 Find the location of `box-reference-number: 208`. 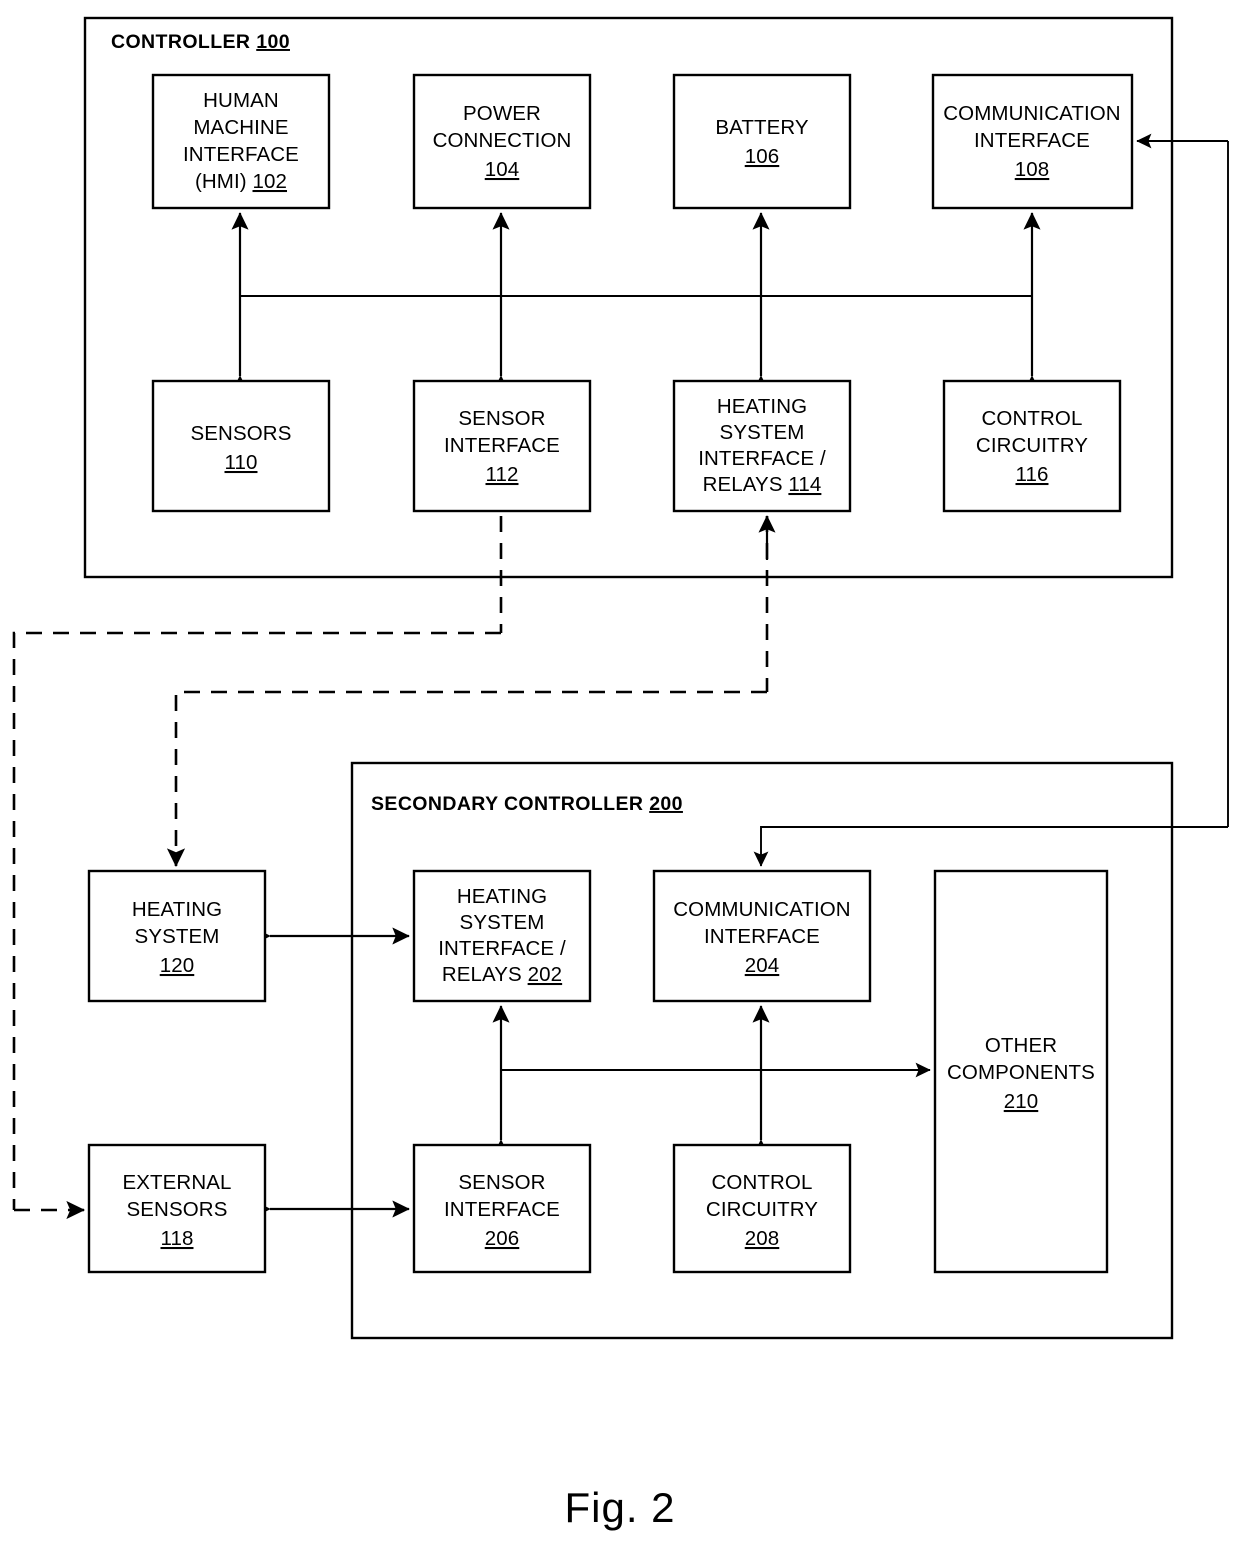

box-reference-number: 208 is located at coordinates (762, 1238).